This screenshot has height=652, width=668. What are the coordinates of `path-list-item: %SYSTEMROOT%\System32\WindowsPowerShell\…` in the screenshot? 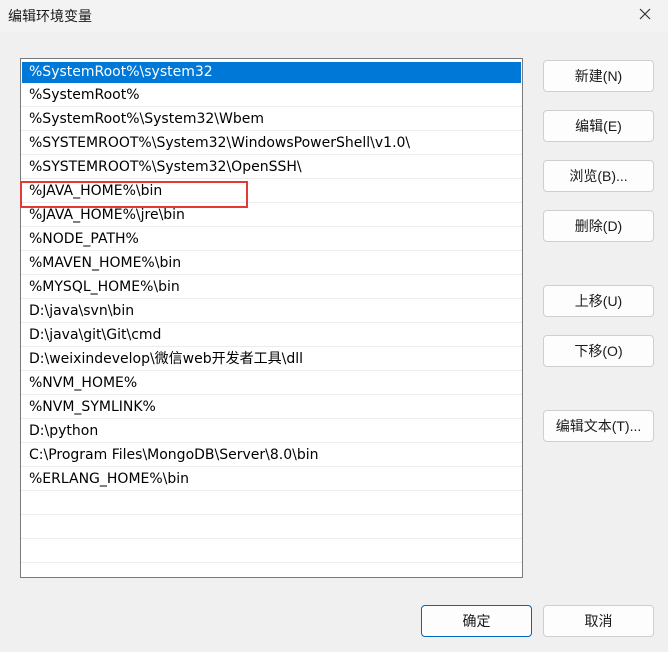 It's located at (271, 143).